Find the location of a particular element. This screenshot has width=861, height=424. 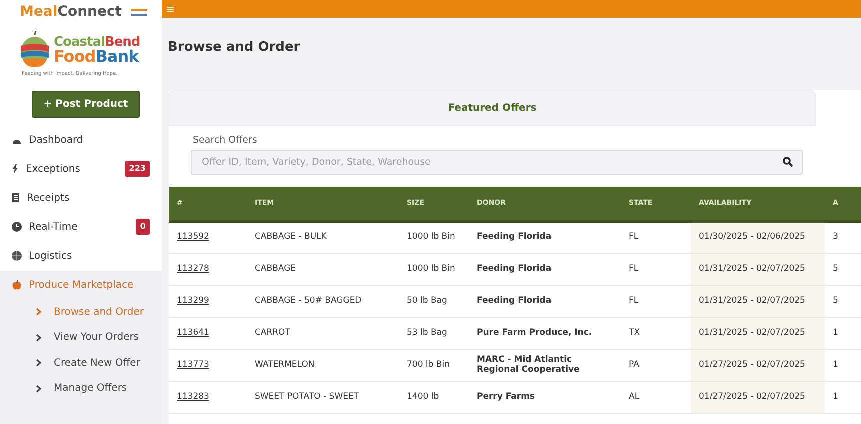

receipt-icon is located at coordinates (16, 198).